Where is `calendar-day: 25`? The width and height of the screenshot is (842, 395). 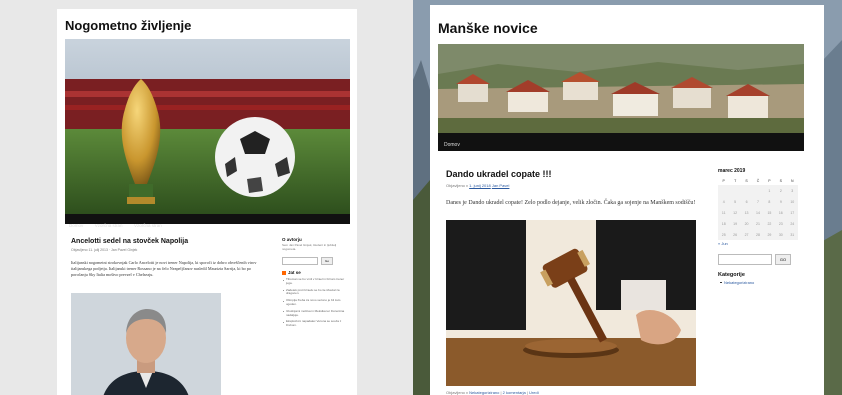
calendar-day: 25 is located at coordinates (724, 234).